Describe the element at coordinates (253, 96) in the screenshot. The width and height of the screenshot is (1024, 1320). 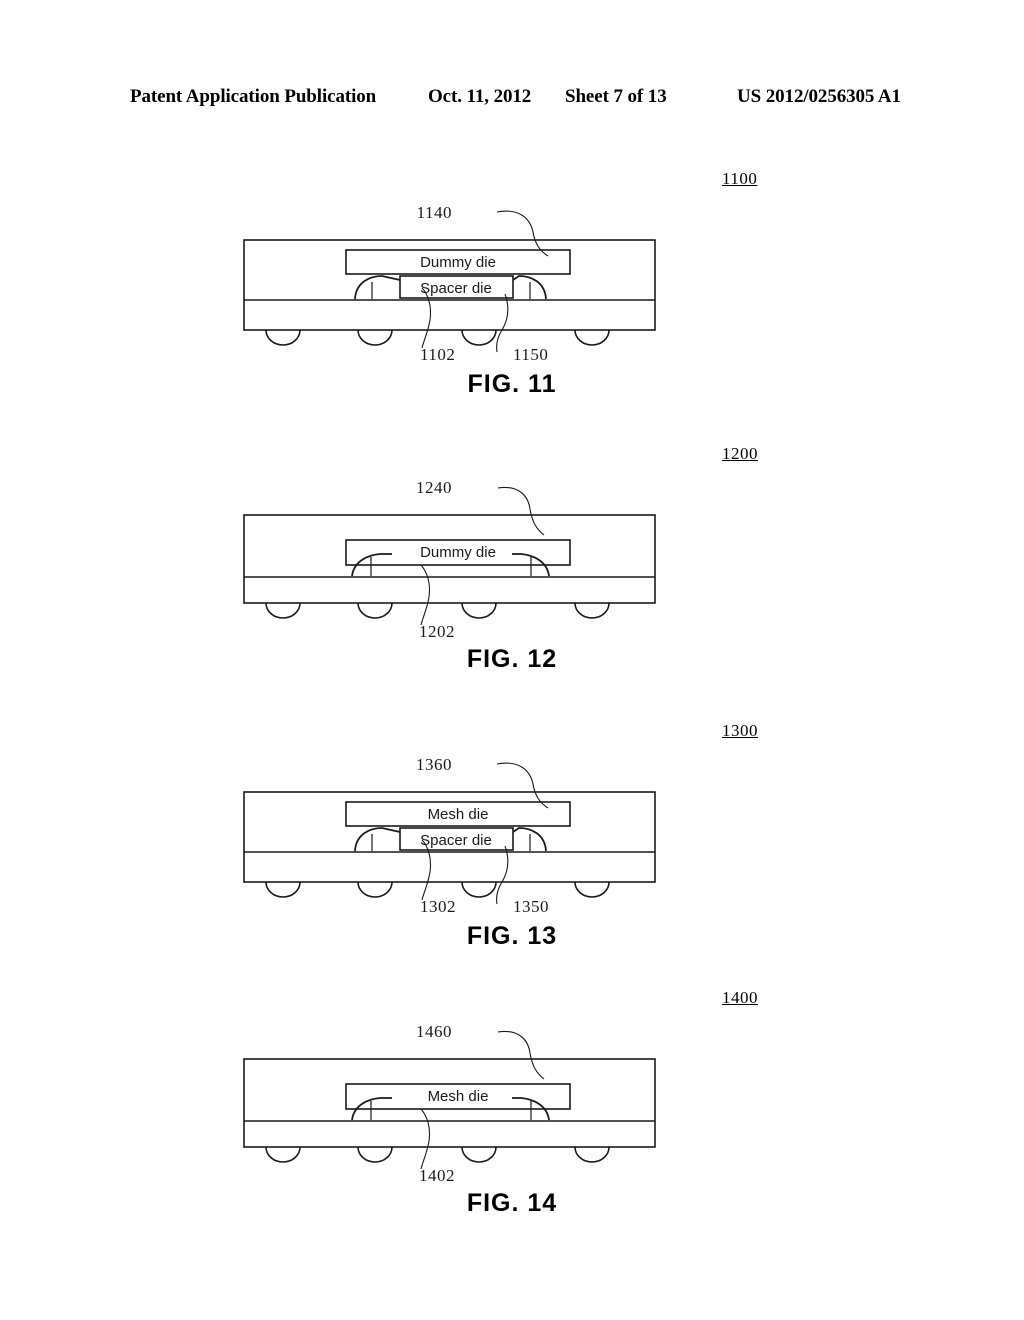
I see `header-publication-title: Patent Application Publication` at that location.